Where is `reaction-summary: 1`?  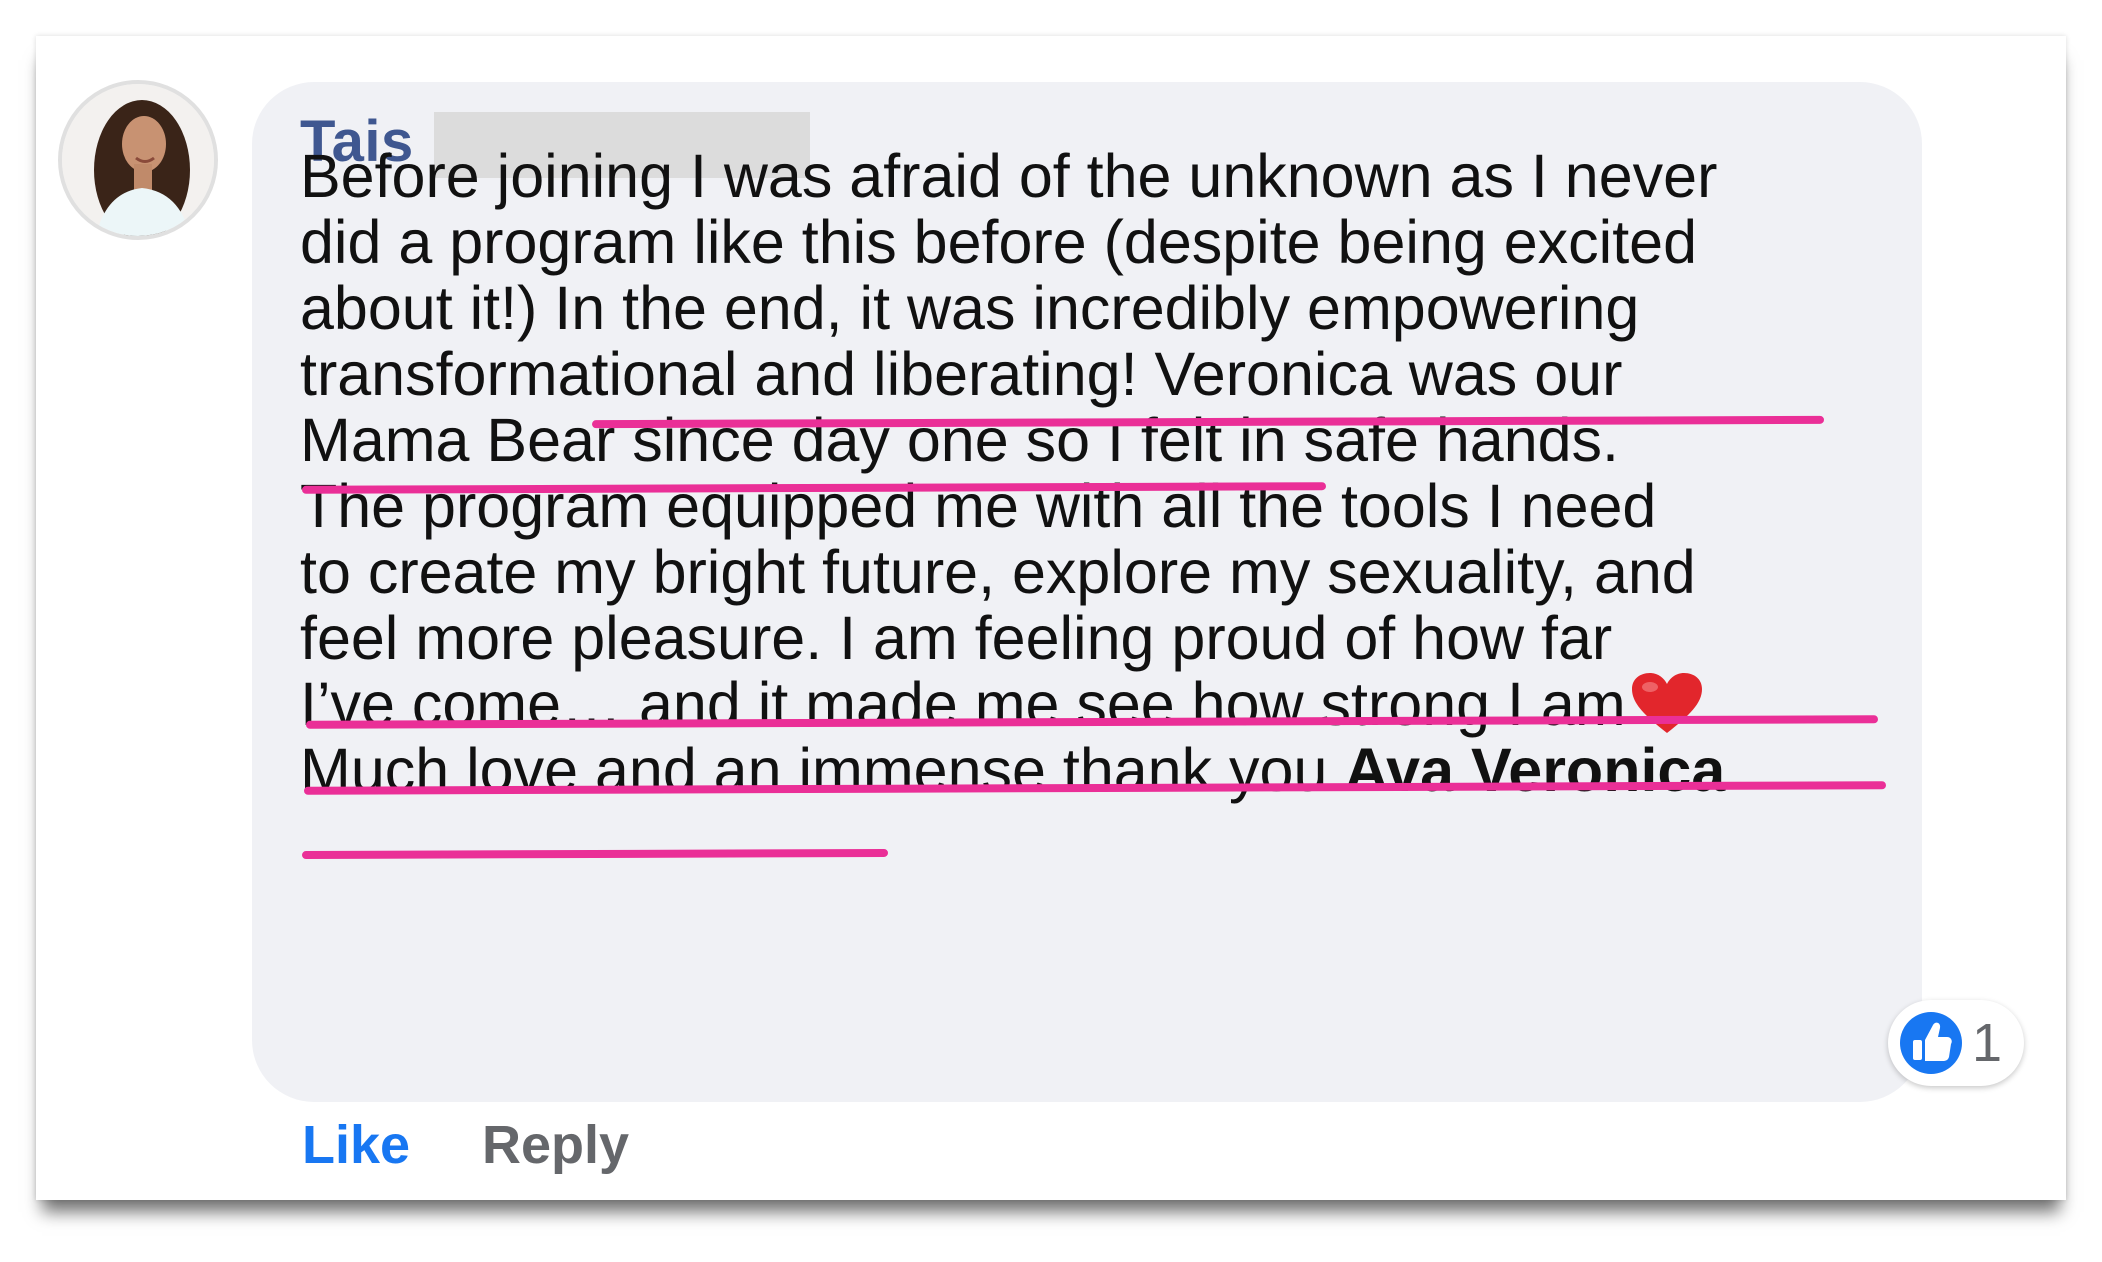
reaction-summary: 1 is located at coordinates (1956, 1043).